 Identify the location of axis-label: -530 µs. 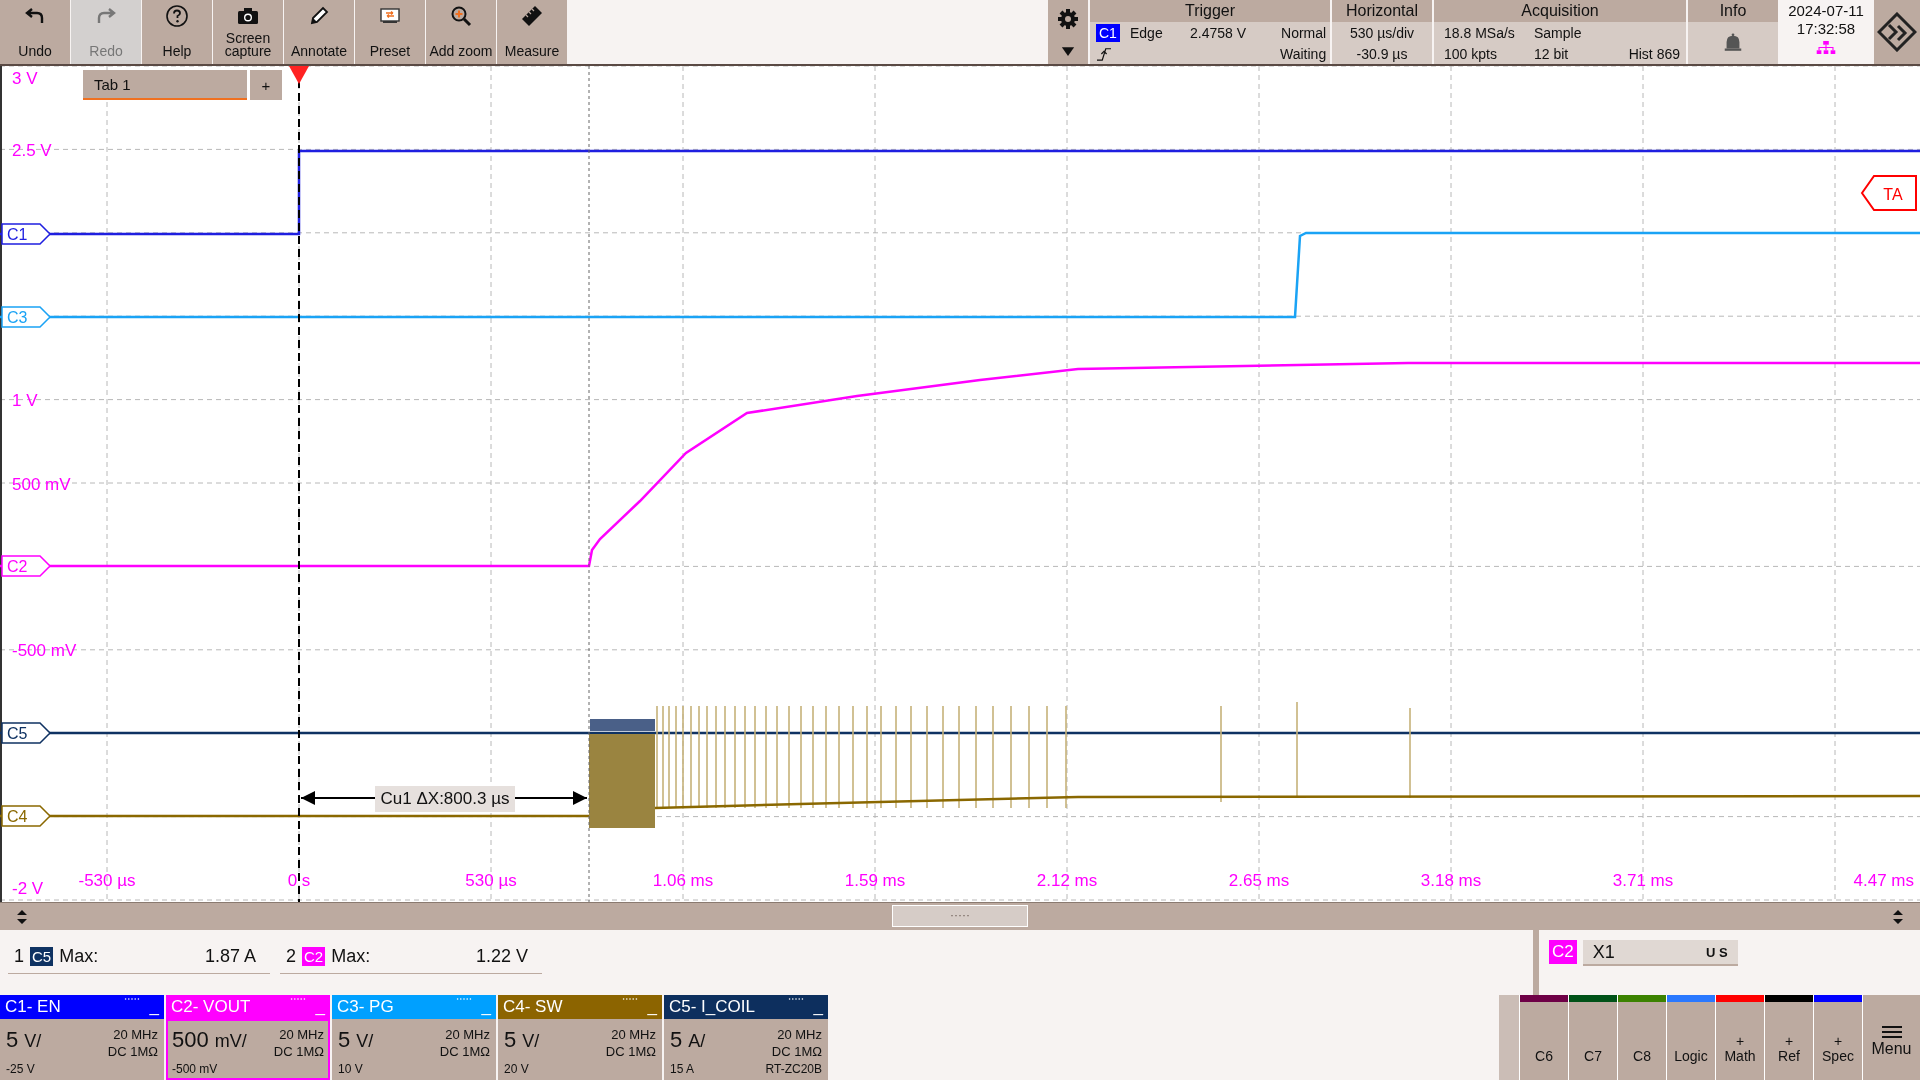
(107, 880).